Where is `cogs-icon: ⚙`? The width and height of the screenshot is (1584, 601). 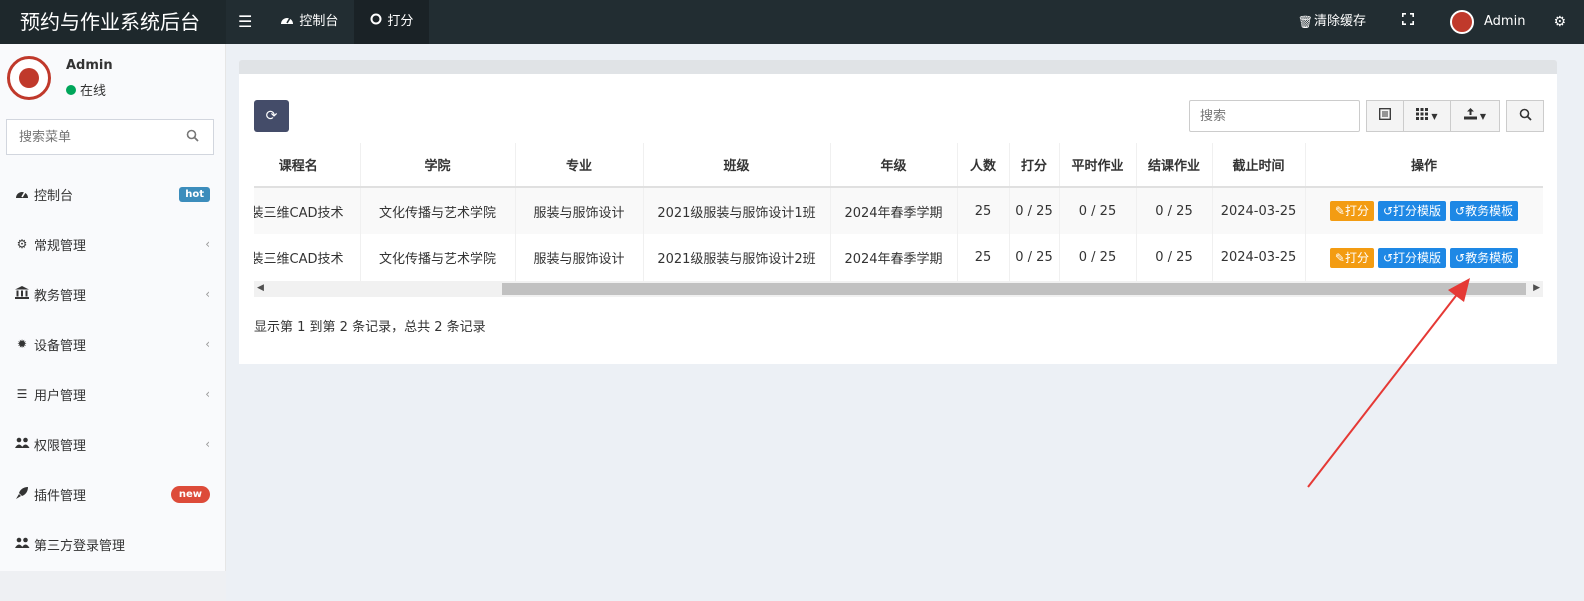
cogs-icon: ⚙ is located at coordinates (22, 244).